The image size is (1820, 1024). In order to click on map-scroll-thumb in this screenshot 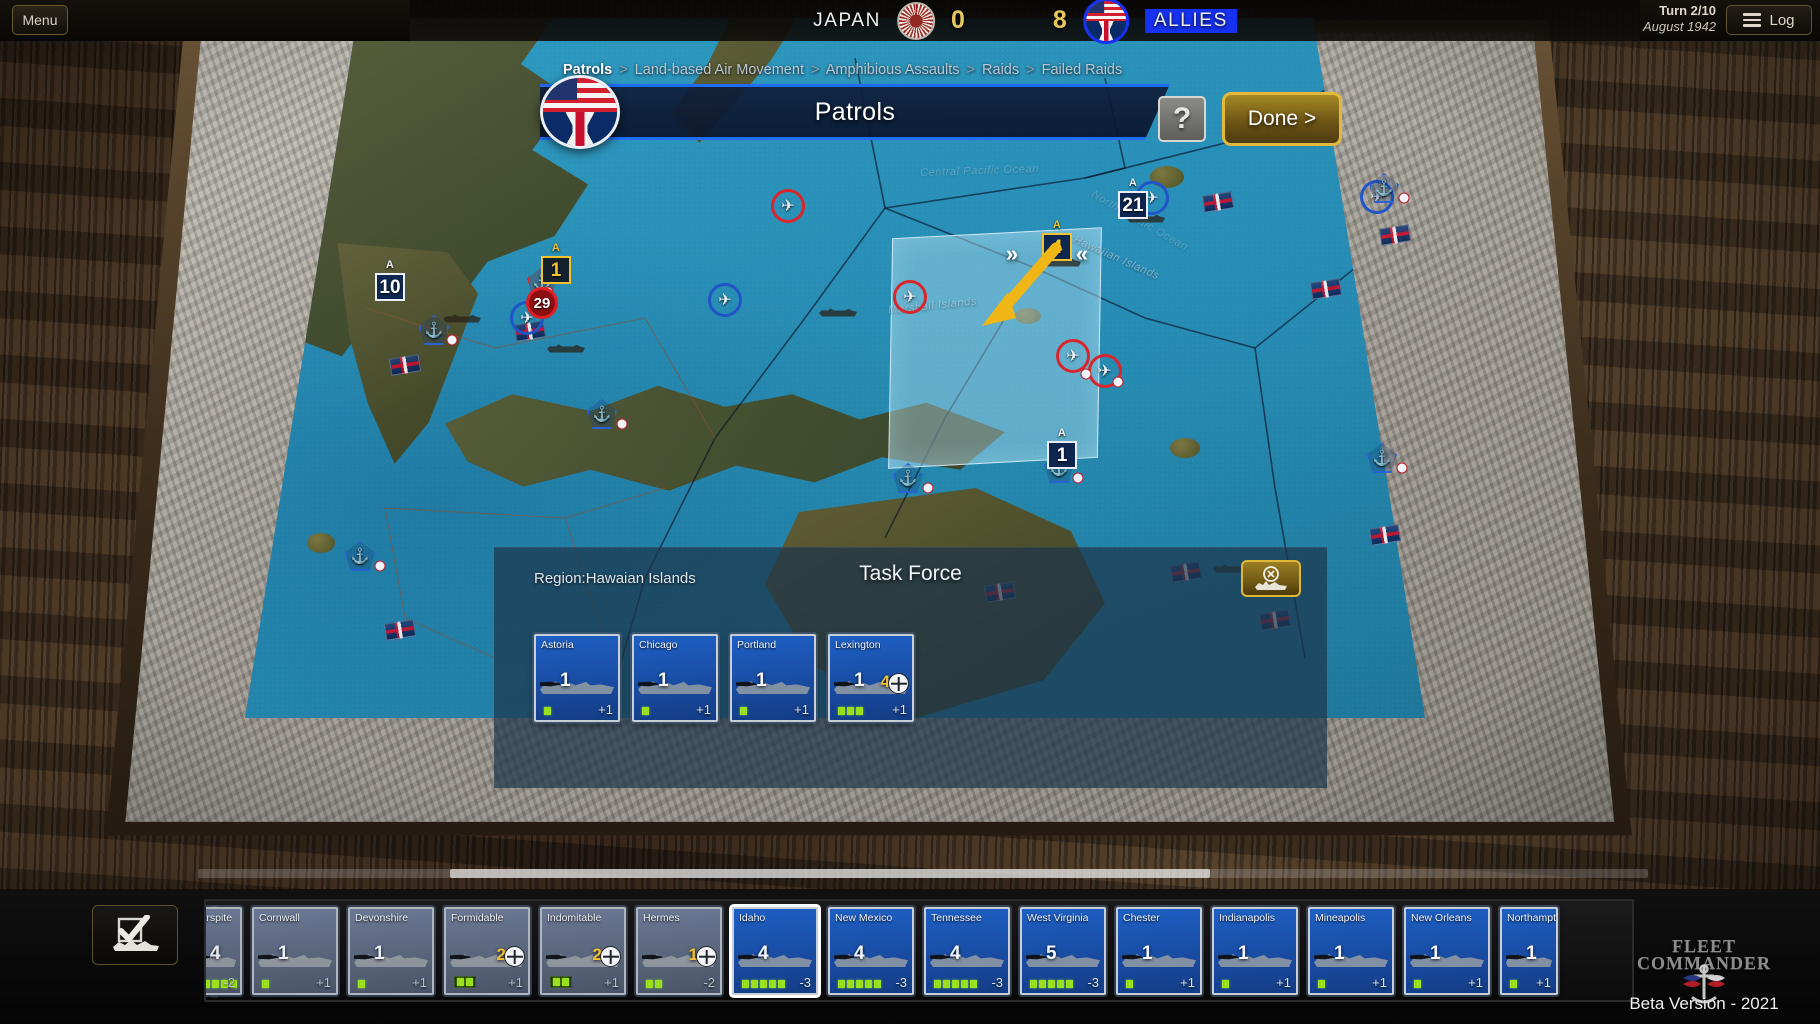, I will do `click(830, 873)`.